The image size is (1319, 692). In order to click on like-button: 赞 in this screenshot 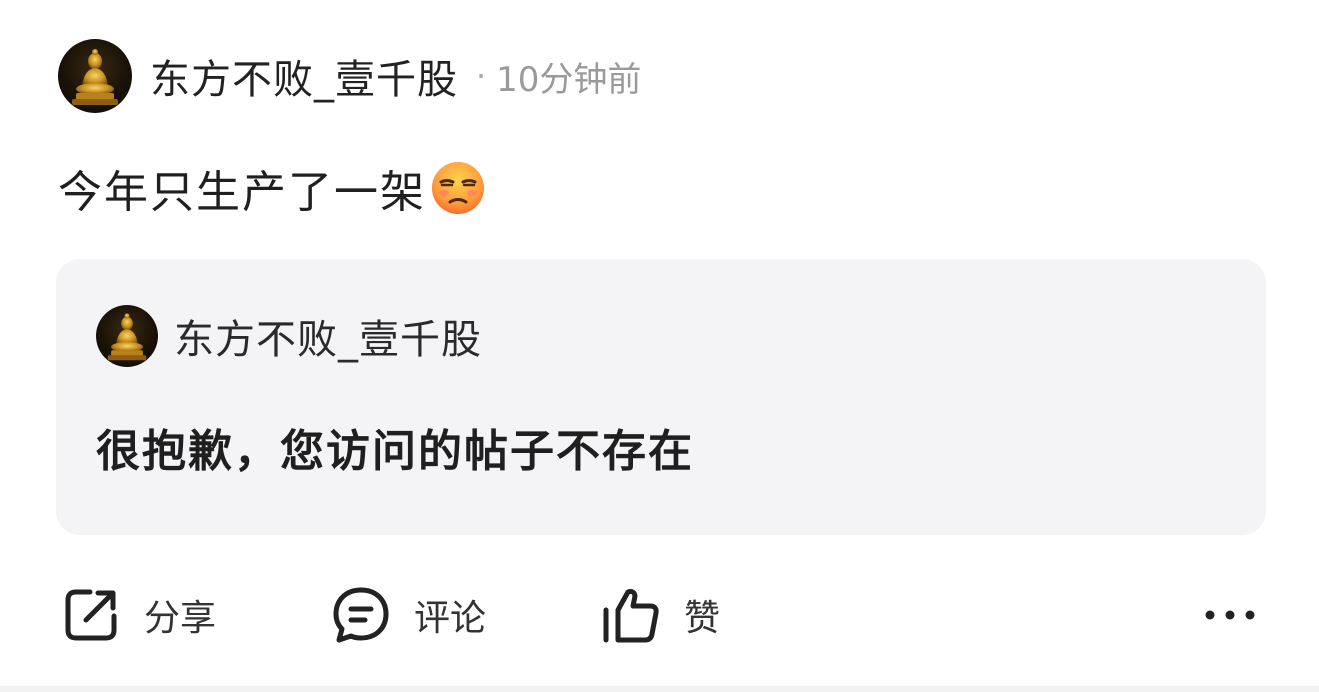, I will do `click(660, 615)`.